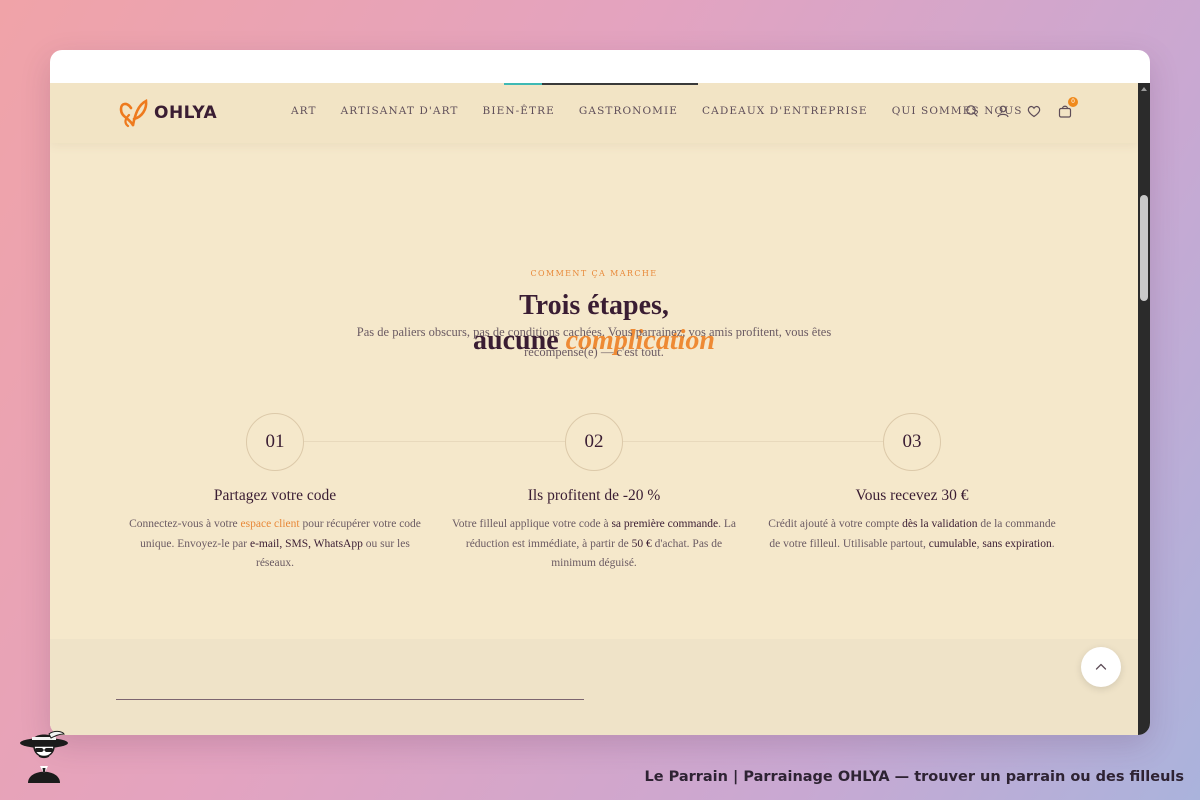  Describe the element at coordinates (306, 543) in the screenshot. I see `step-text-highlight: e-mail, SMS, WhatsApp` at that location.